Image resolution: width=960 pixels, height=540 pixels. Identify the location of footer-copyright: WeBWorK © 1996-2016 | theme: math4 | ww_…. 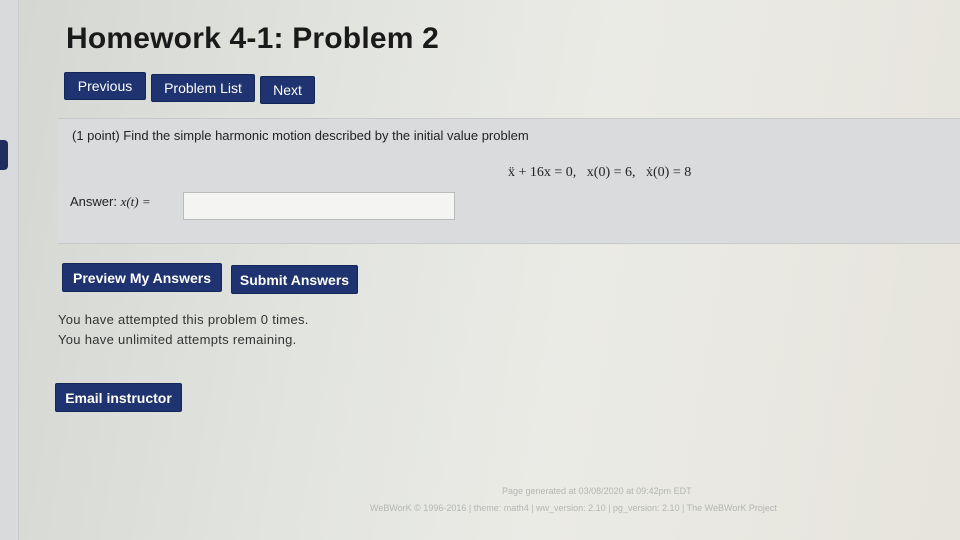
(573, 508).